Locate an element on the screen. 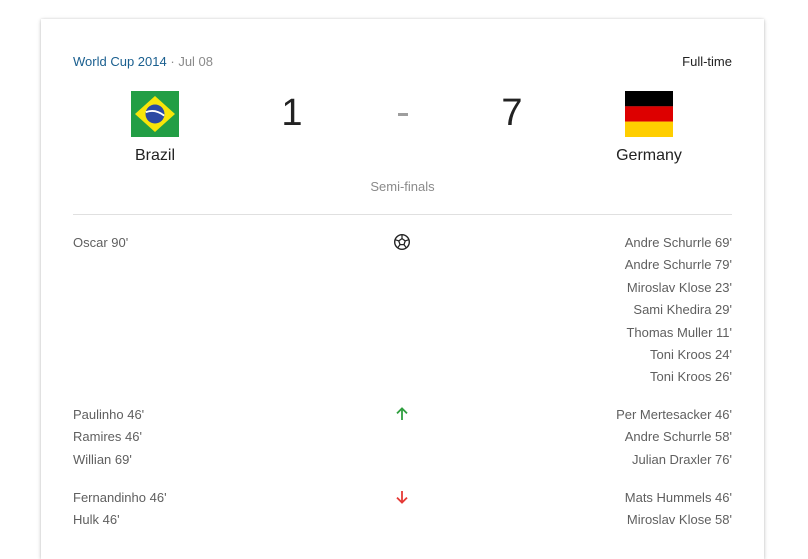 The width and height of the screenshot is (808, 559). away-goal-item: Toni Kroos 26' is located at coordinates (691, 377).